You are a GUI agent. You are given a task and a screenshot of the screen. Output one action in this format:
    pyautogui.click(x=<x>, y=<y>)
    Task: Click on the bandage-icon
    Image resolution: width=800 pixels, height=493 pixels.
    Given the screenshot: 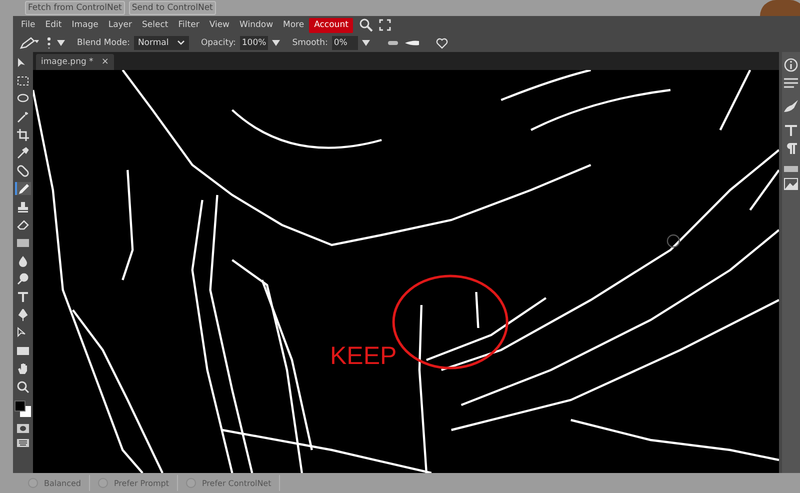 What is the action you would take?
    pyautogui.click(x=23, y=170)
    